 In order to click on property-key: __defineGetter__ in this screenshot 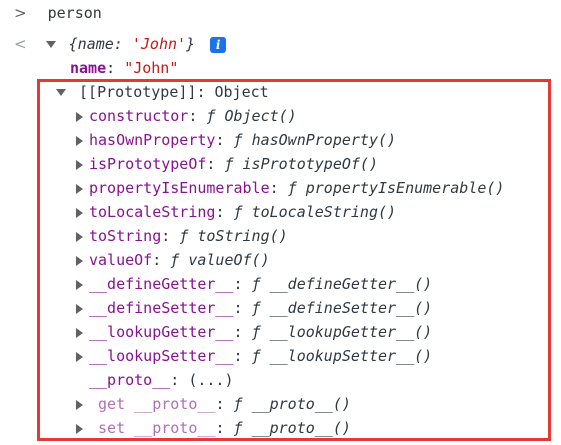, I will do `click(161, 284)`.